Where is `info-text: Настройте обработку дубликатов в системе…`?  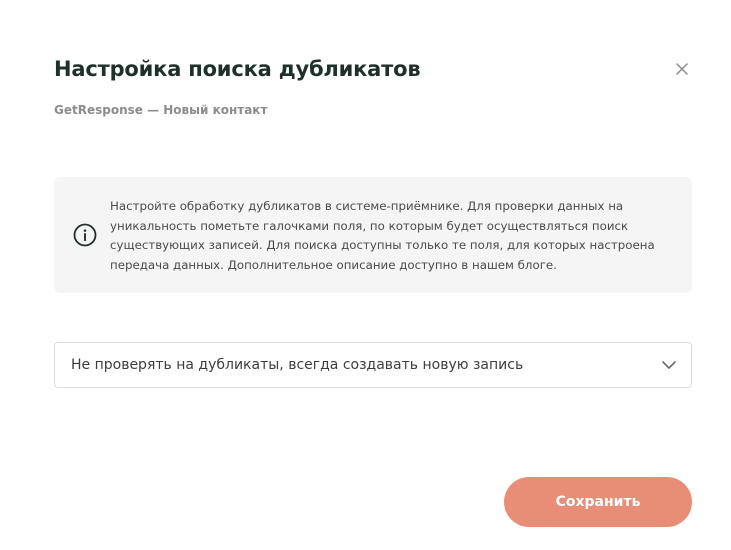 info-text: Настройте обработку дубликатов в системе… is located at coordinates (382, 235).